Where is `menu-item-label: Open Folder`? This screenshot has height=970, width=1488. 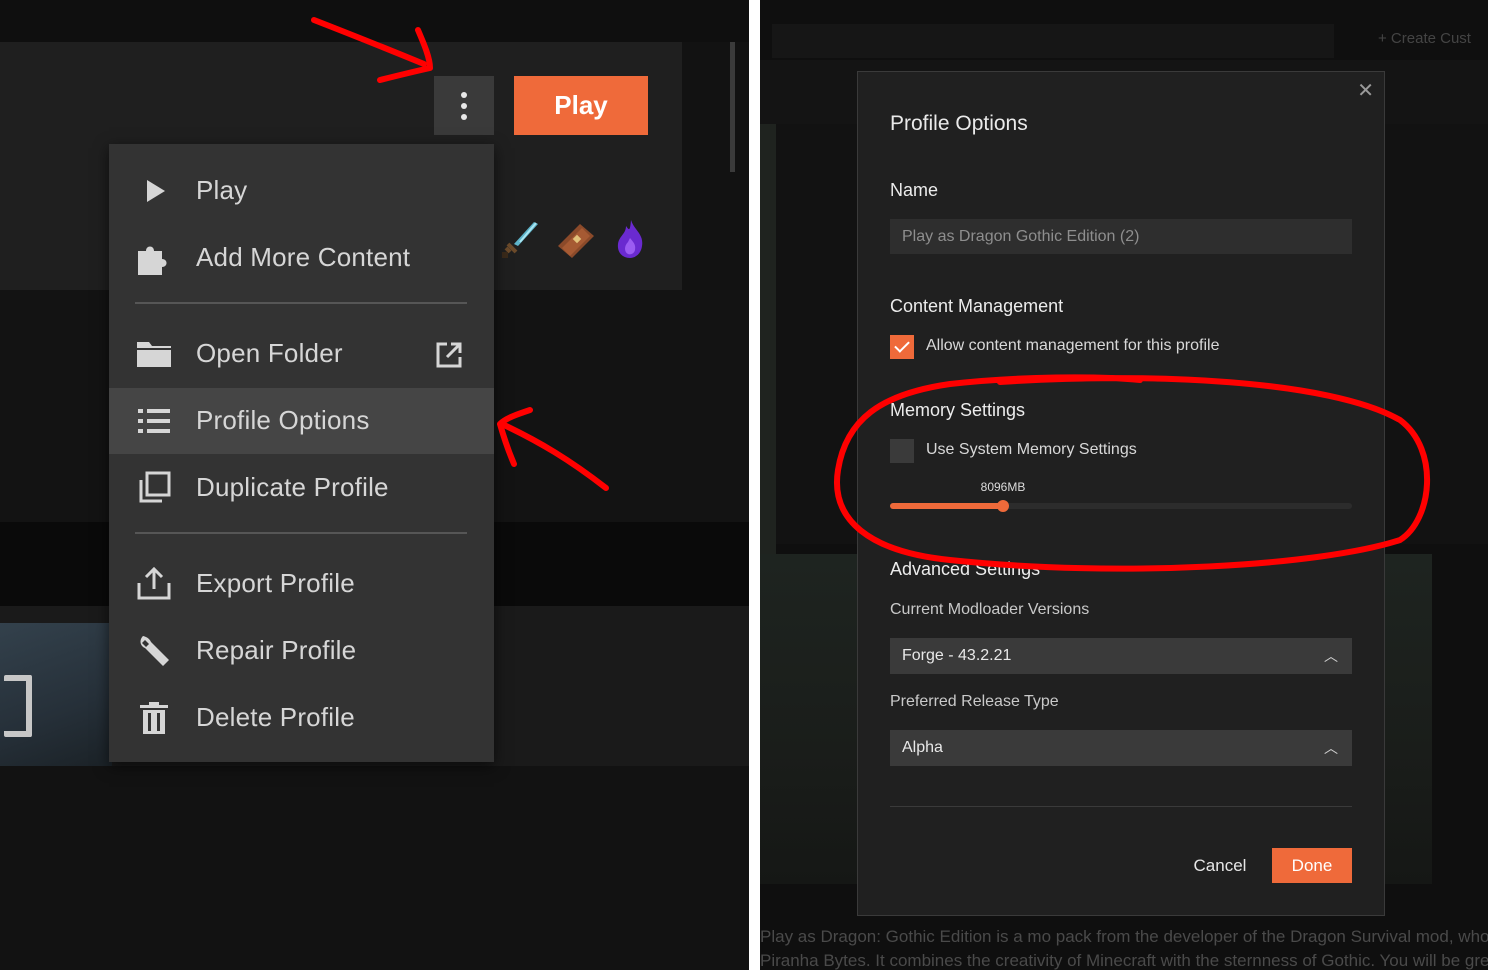
menu-item-label: Open Folder is located at coordinates (269, 353).